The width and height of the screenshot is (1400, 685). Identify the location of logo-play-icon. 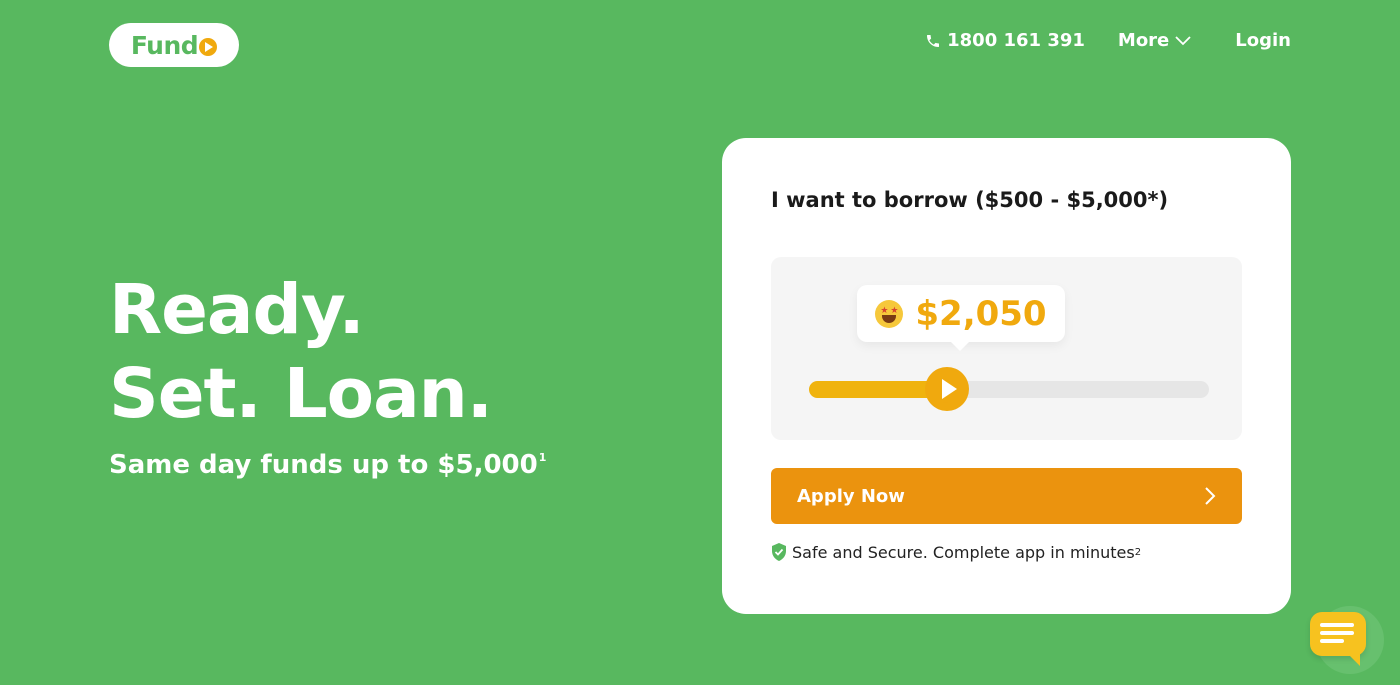
(208, 46).